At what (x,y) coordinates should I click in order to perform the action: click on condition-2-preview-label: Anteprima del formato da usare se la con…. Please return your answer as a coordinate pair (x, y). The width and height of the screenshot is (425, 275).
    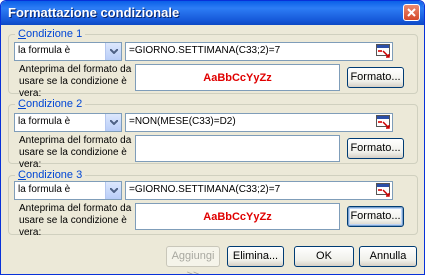
    Looking at the image, I should click on (75, 152).